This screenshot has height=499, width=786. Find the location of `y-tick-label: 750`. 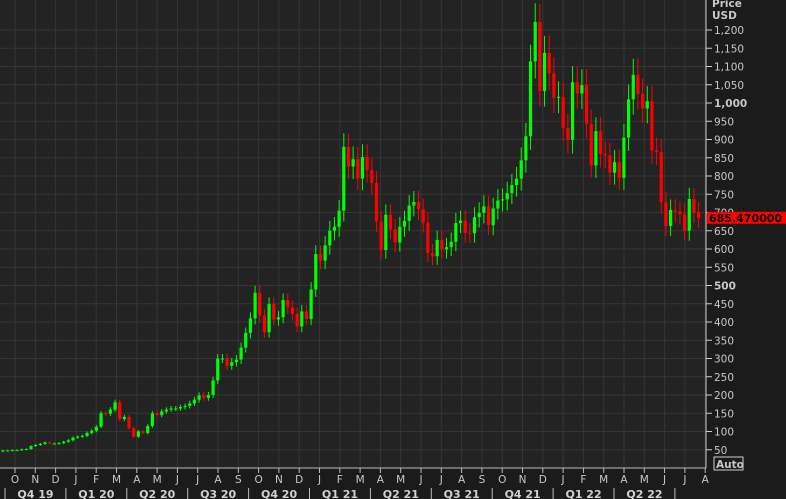

y-tick-label: 750 is located at coordinates (724, 195).